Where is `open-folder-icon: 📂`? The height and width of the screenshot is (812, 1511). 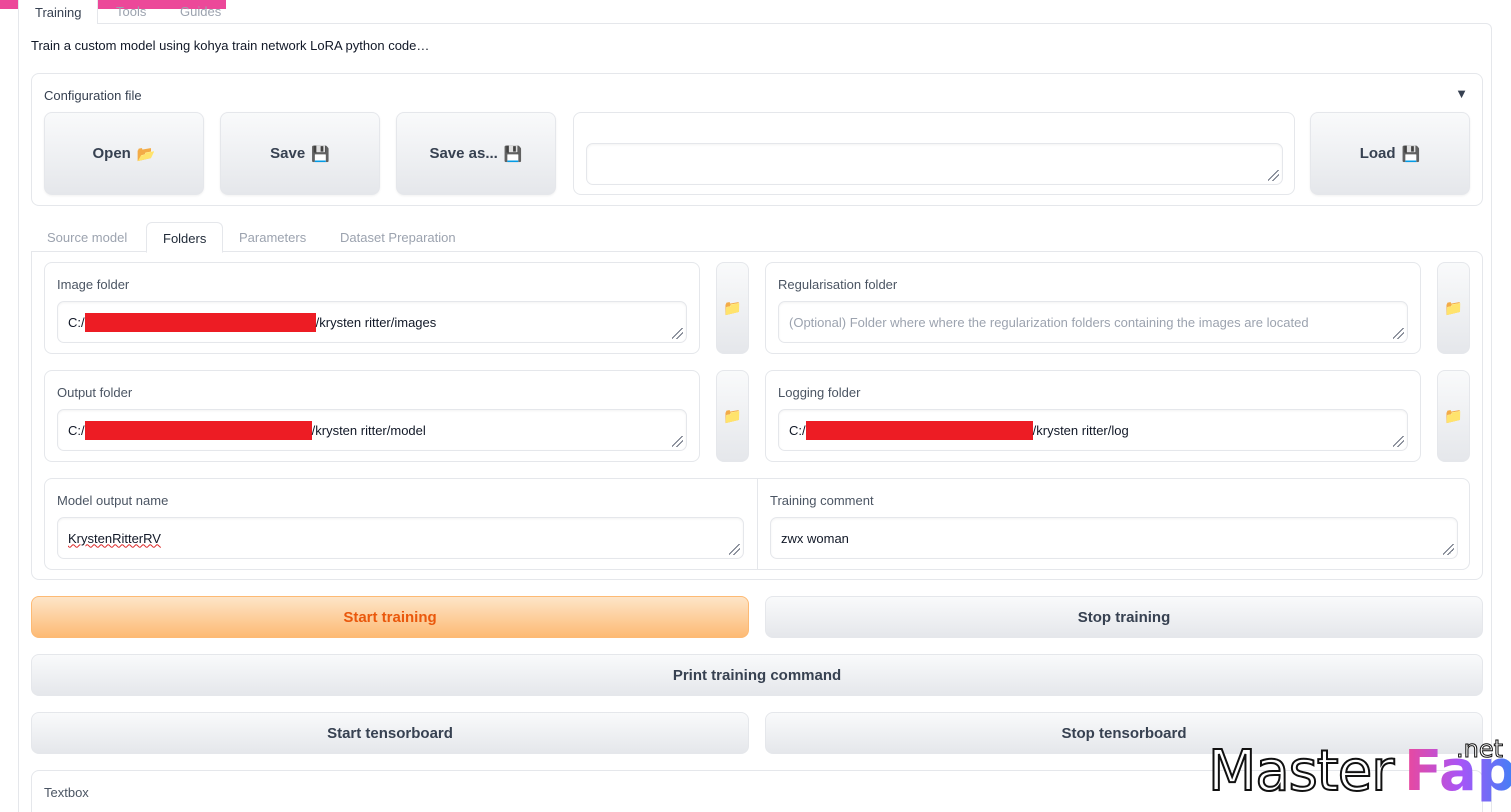
open-folder-icon: 📂 is located at coordinates (146, 154).